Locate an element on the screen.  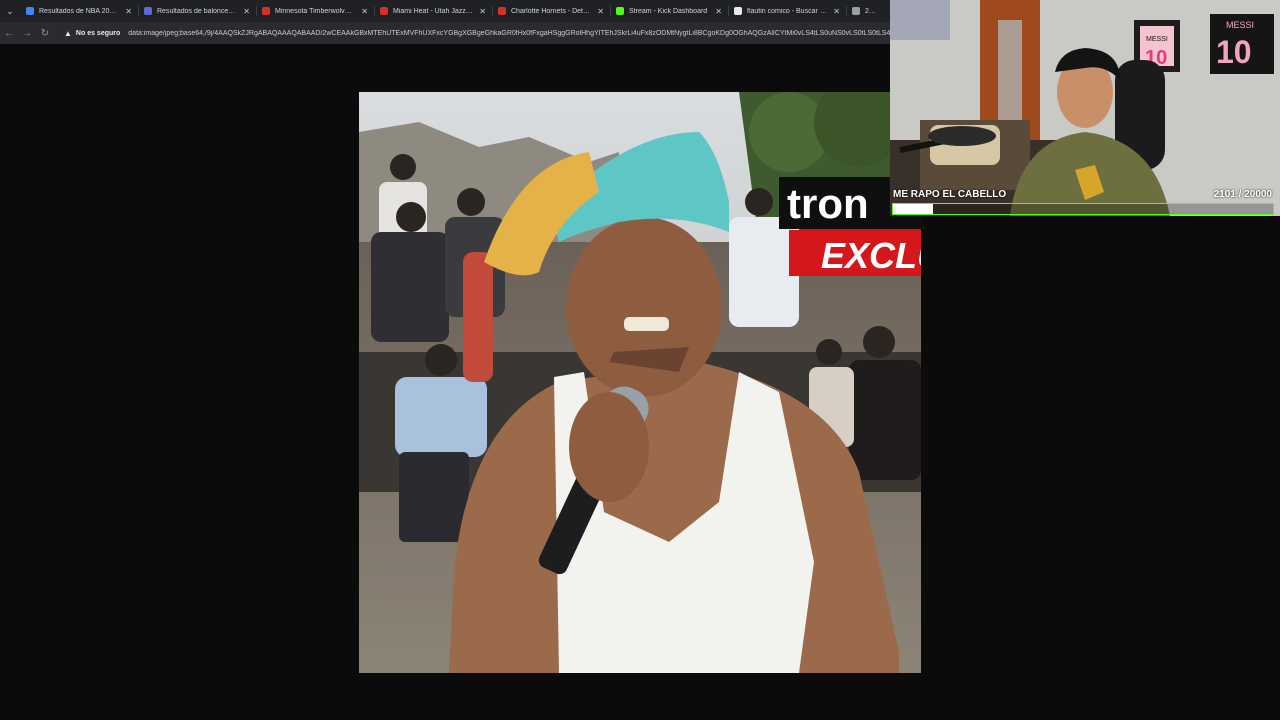
browser-tab: Charlotte Hornets - Detroit Pis ✕ is located at coordinates (551, 11).